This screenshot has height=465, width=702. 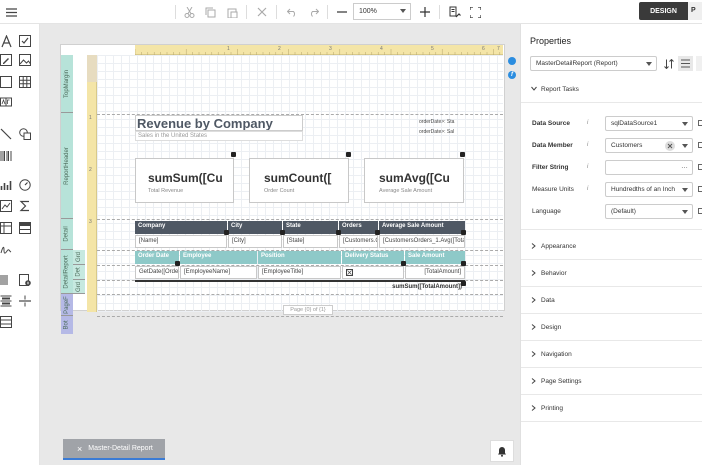 What do you see at coordinates (67, 84) in the screenshot?
I see `band-label-top-margin: TopMargin` at bounding box center [67, 84].